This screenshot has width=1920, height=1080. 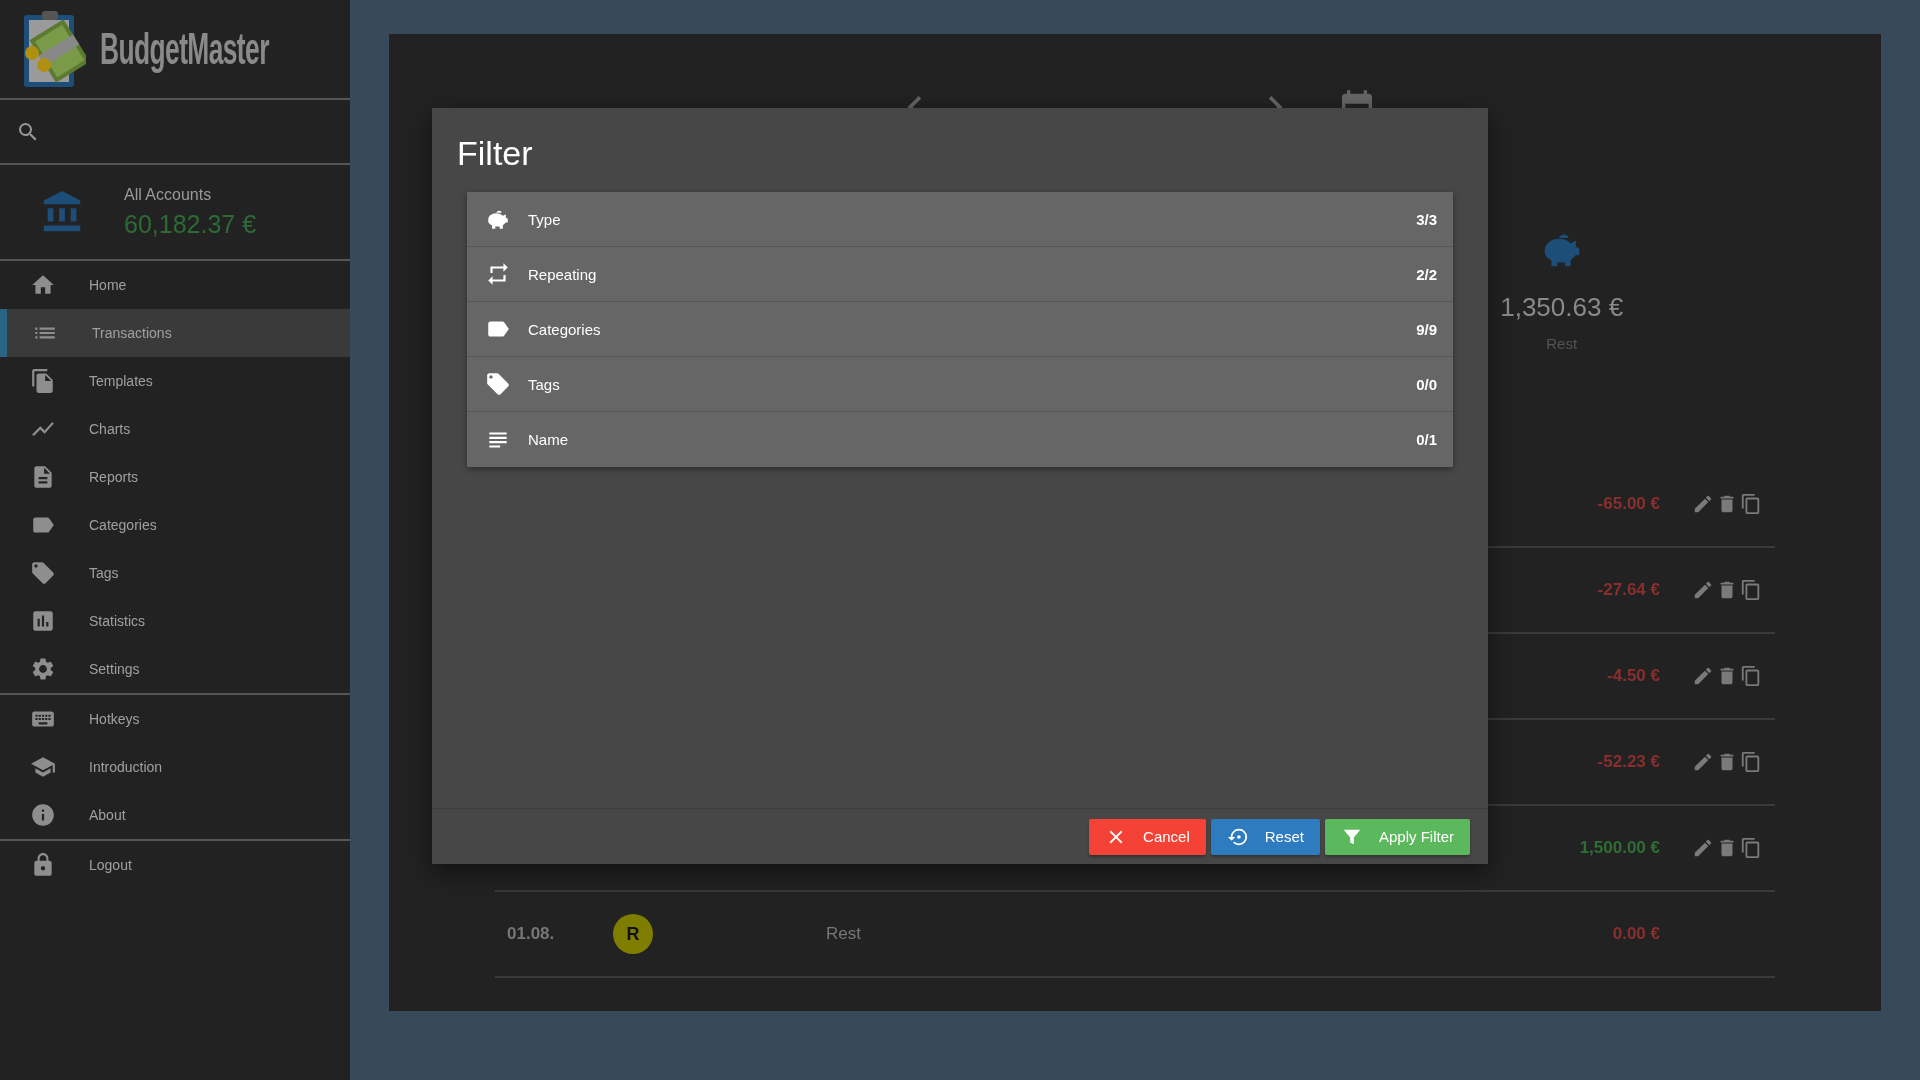 I want to click on dialog-title: Filter, so click(x=495, y=150).